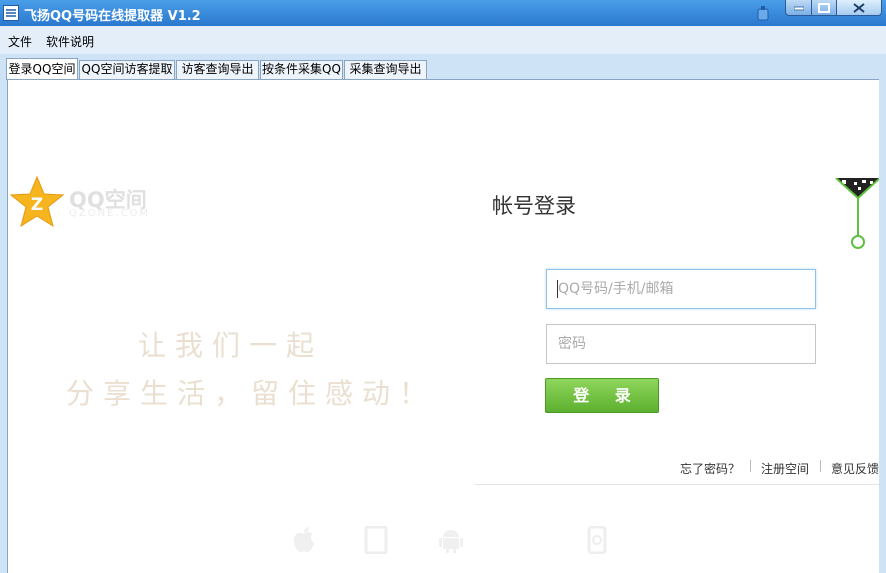  I want to click on close-icon, so click(859, 7).